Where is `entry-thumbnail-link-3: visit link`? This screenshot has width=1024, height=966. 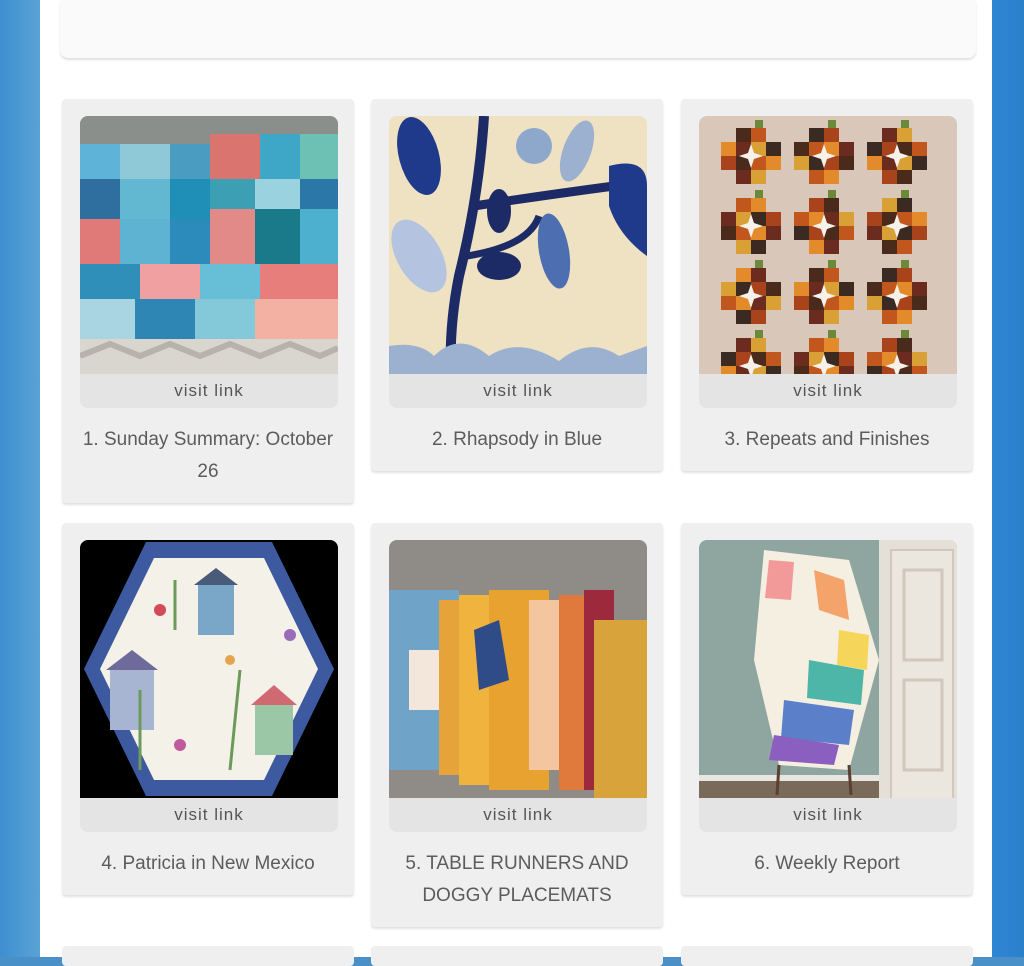
entry-thumbnail-link-3: visit link is located at coordinates (828, 262).